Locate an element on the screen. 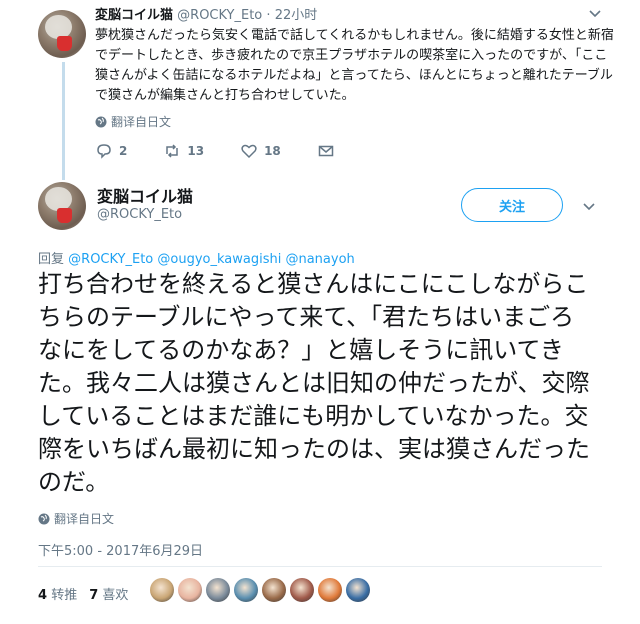 Image resolution: width=640 pixels, height=624 pixels. message-button is located at coordinates (326, 151).